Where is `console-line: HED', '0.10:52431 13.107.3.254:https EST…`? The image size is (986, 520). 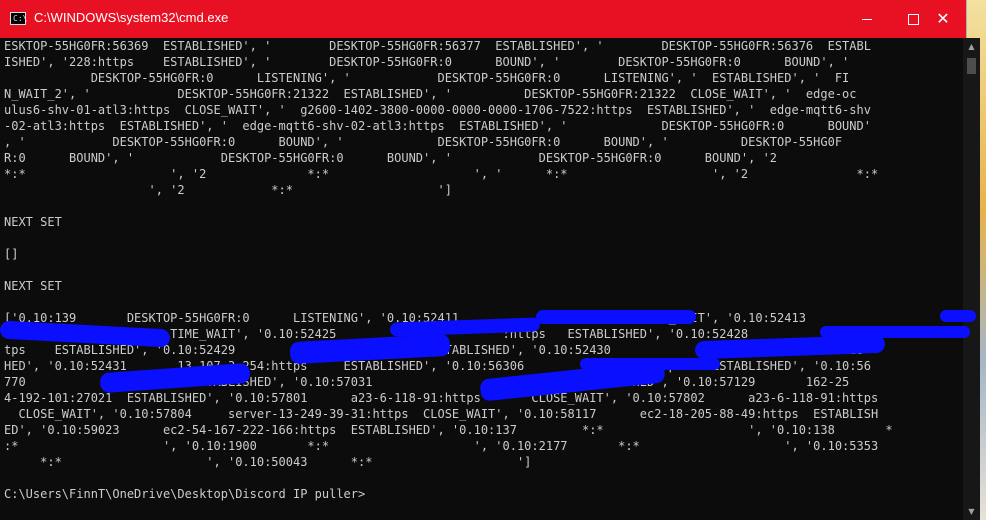 console-line: HED', '0.10:52431 13.107.3.254:https EST… is located at coordinates (437, 366).